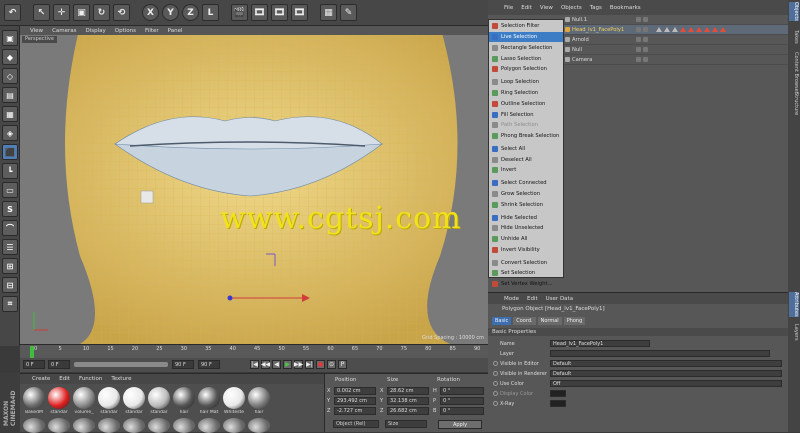  I want to click on object-row: Null, so click(676, 50).